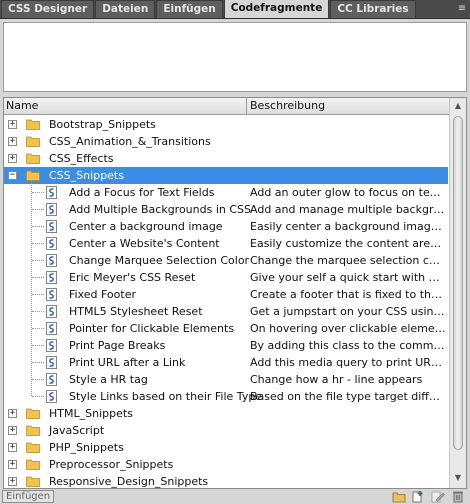  Describe the element at coordinates (226, 158) in the screenshot. I see `tree-folder-css-effects: + CSS_Effects` at that location.